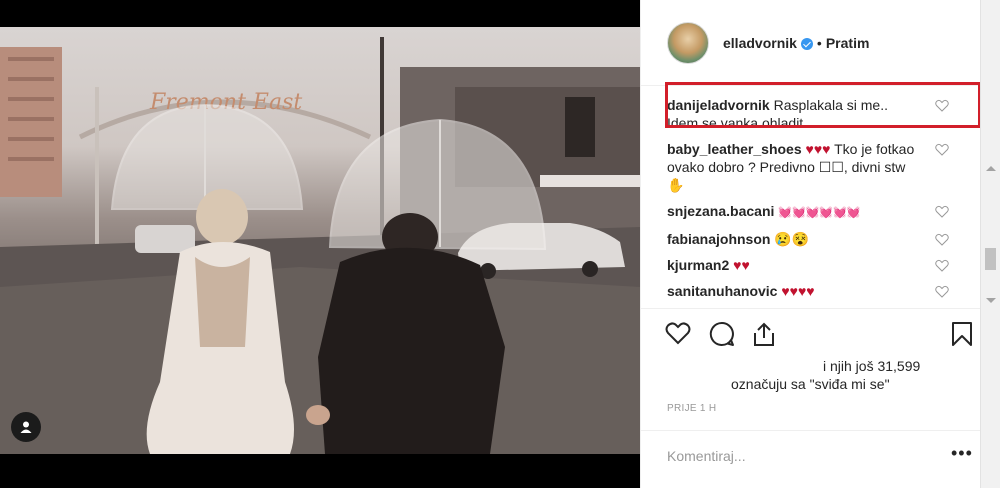 This screenshot has width=1000, height=488. What do you see at coordinates (676, 185) in the screenshot?
I see `comment-emoji: ✋` at bounding box center [676, 185].